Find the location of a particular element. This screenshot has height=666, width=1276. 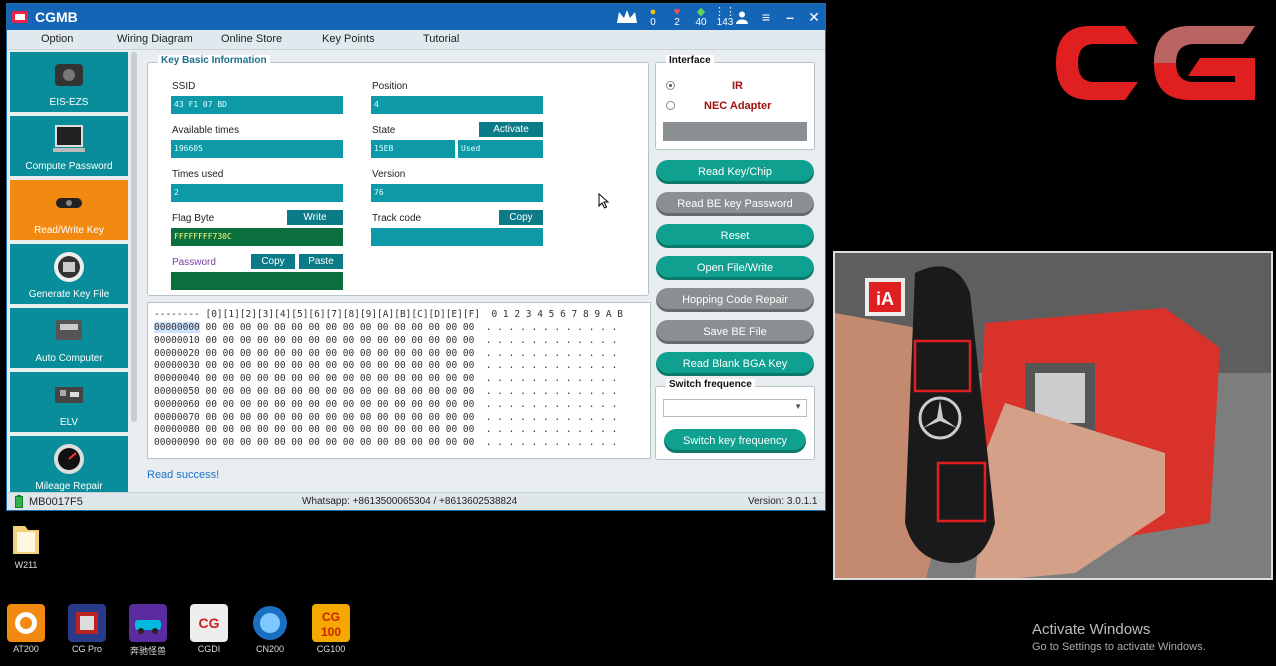

svg-text: CG is located at coordinates (209, 623).